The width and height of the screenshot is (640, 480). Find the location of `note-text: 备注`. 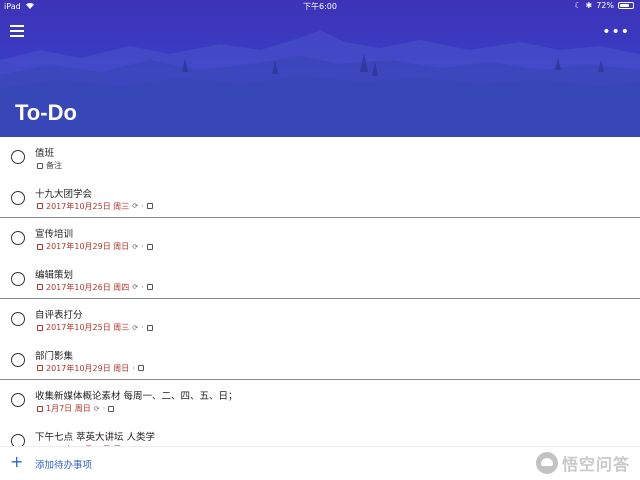

note-text: 备注 is located at coordinates (54, 165).